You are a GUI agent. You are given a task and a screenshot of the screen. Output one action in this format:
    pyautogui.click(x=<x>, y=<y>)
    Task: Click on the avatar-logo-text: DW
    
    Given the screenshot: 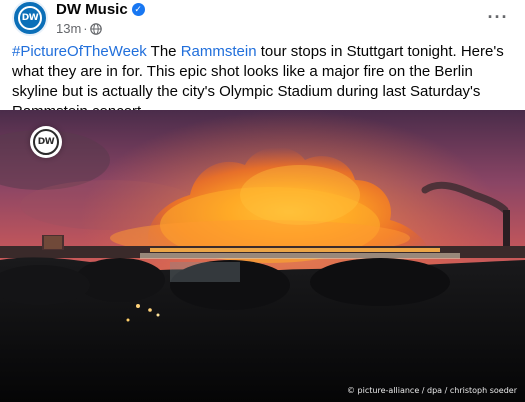 What is the action you would take?
    pyautogui.click(x=30, y=18)
    